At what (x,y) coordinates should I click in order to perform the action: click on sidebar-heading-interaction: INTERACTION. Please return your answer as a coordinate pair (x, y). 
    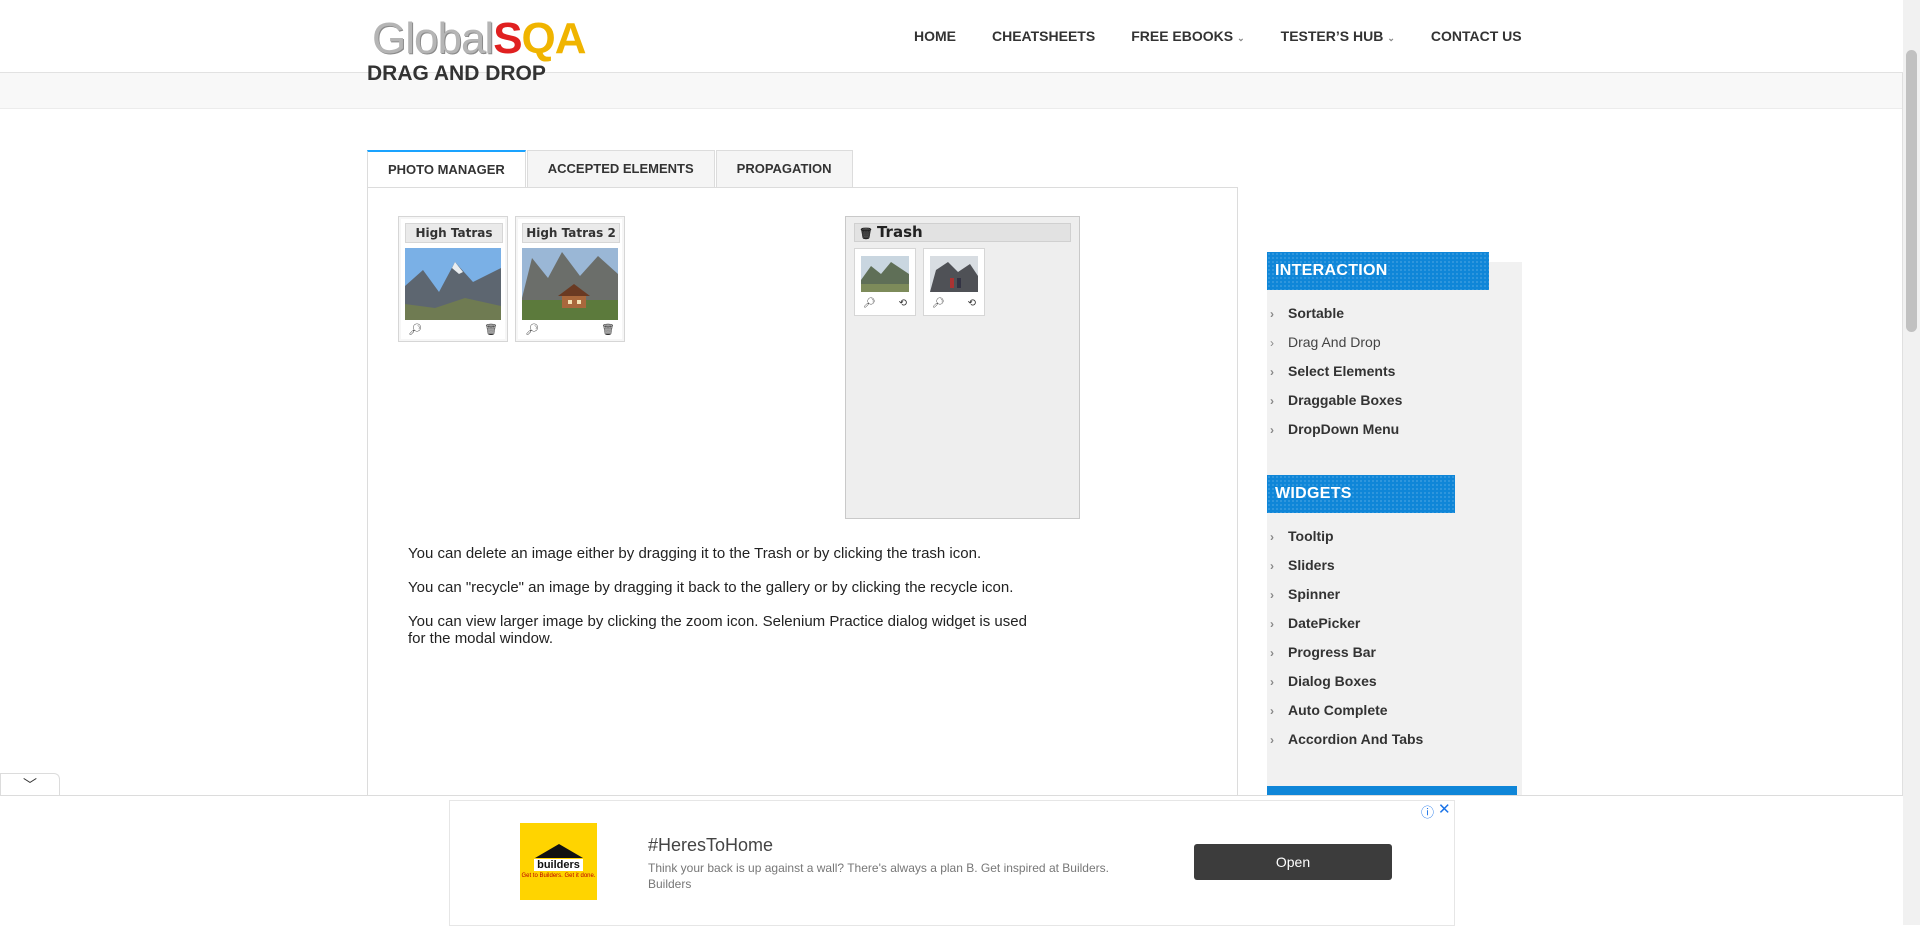
    Looking at the image, I should click on (1378, 271).